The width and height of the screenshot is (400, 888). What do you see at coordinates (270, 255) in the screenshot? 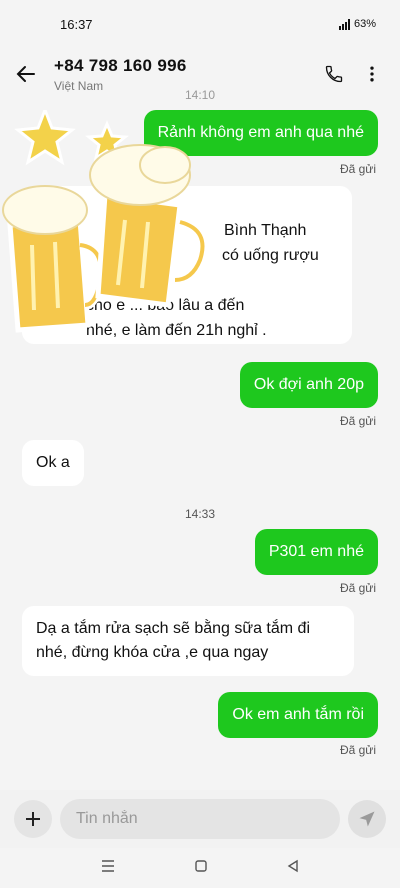
I see `message-line: có uống rượu` at bounding box center [270, 255].